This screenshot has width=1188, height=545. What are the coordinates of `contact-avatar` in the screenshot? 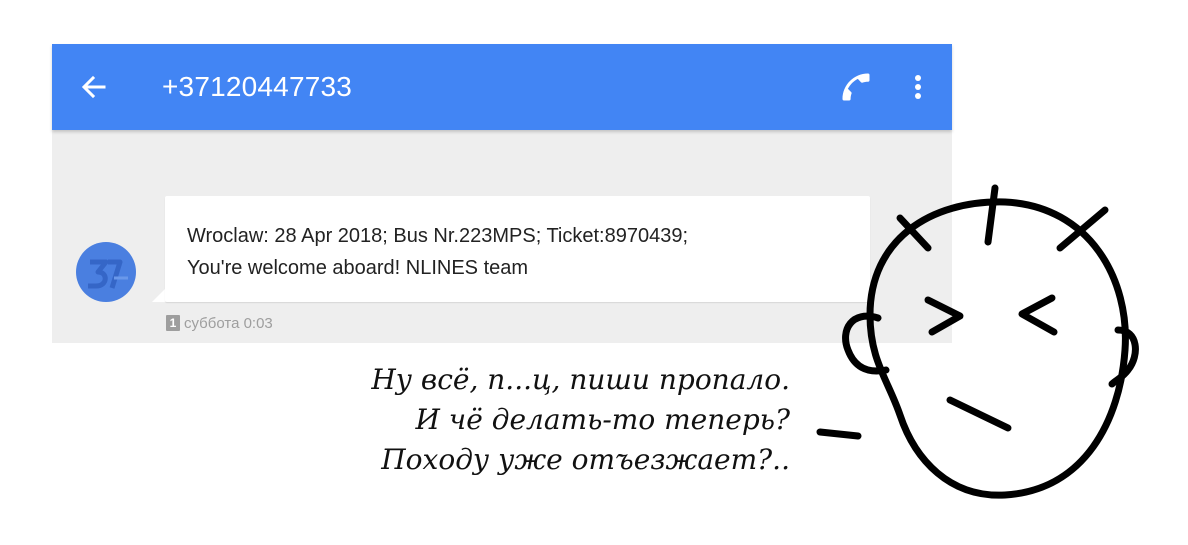 It's located at (106, 272).